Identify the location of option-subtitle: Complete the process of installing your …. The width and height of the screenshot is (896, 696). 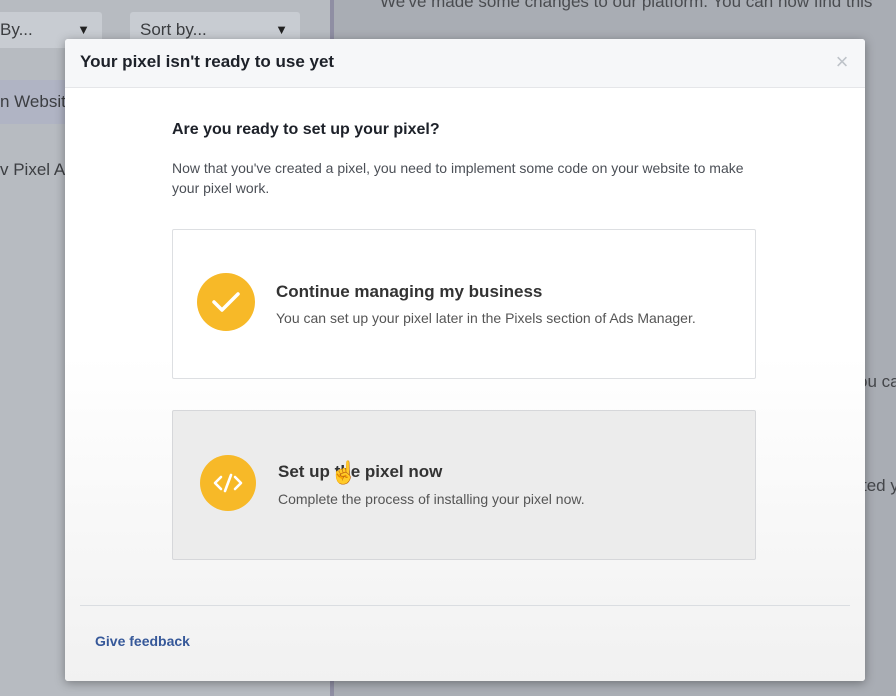
(431, 499).